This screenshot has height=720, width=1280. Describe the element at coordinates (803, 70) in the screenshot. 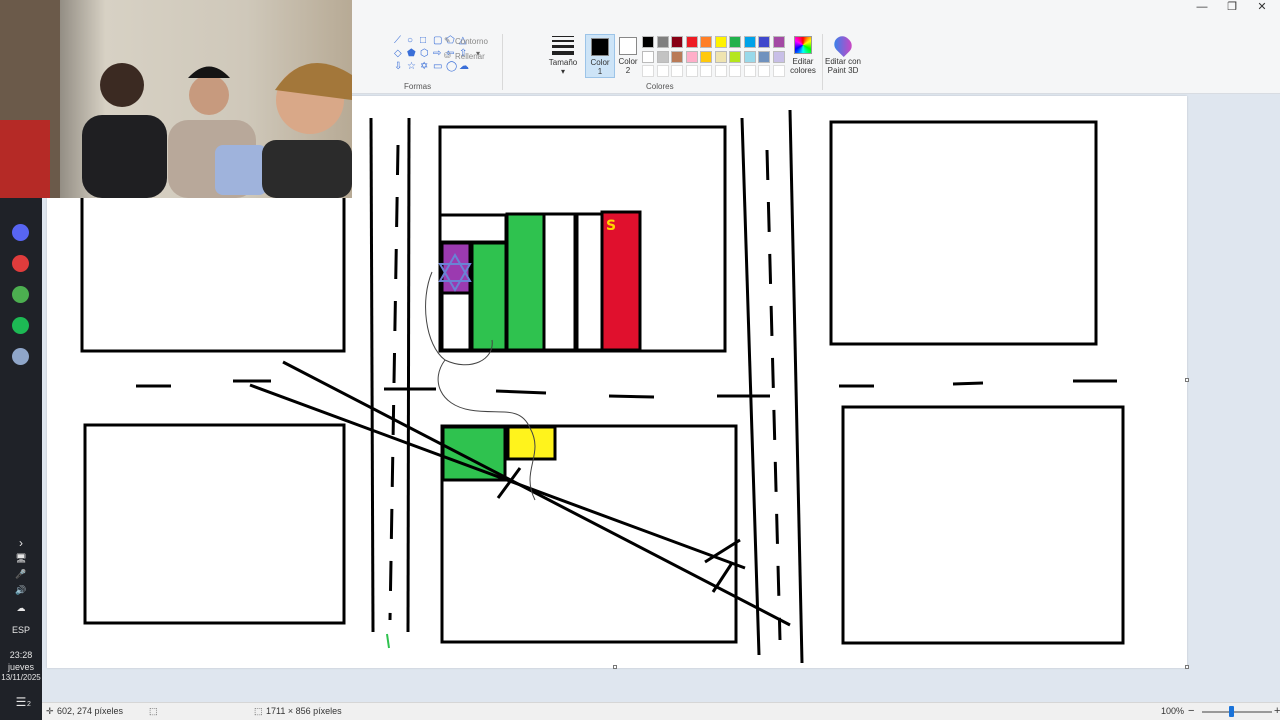

I see `edit-colors-label-2: colores` at that location.